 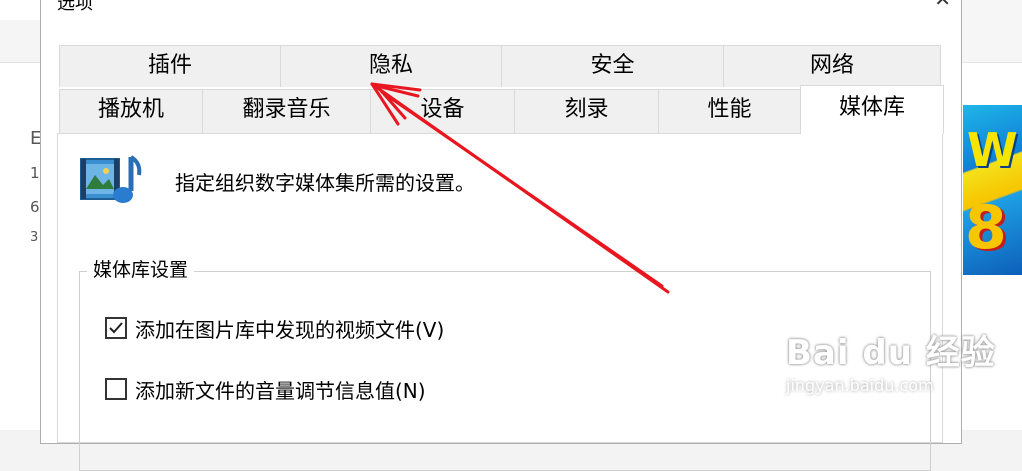 What do you see at coordinates (832, 66) in the screenshot?
I see `tab-network: 网络` at bounding box center [832, 66].